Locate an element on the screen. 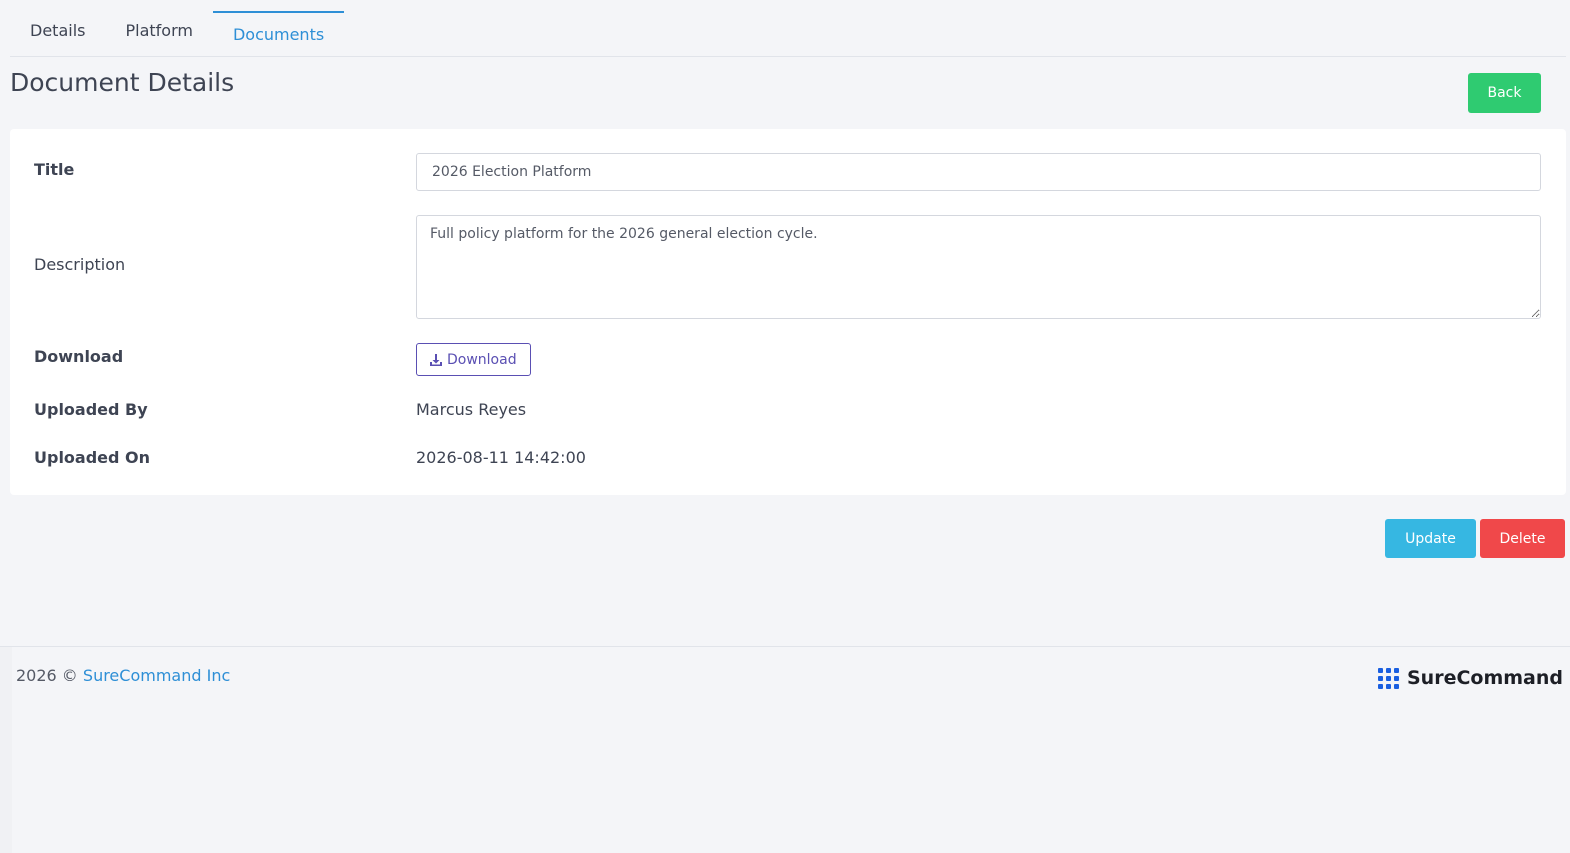  download-button: Download is located at coordinates (473, 359).